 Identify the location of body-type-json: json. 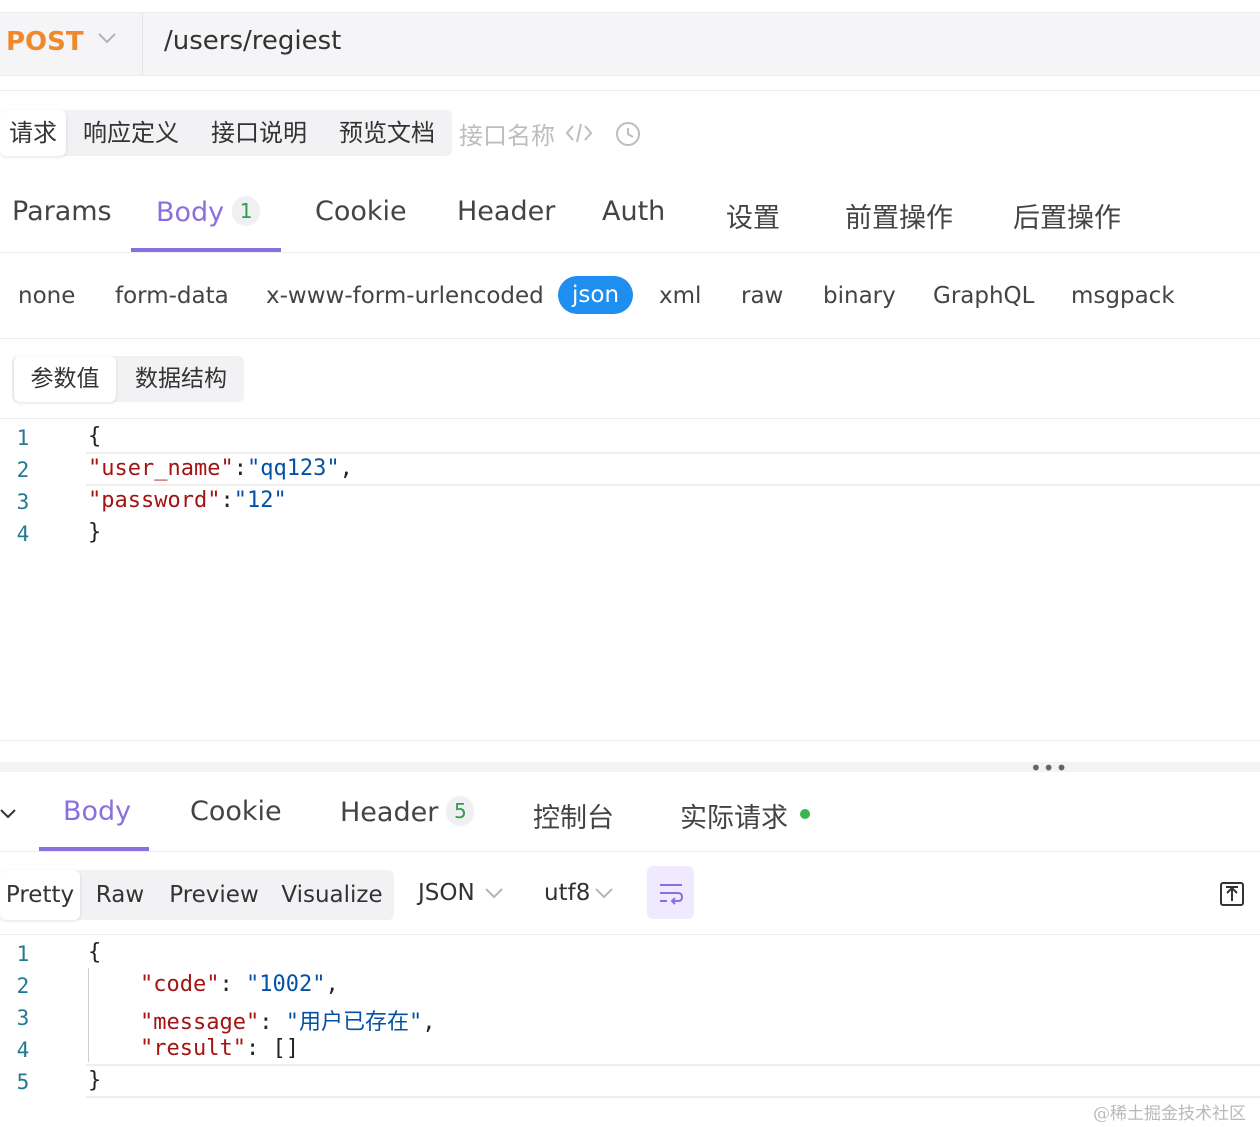
(596, 295).